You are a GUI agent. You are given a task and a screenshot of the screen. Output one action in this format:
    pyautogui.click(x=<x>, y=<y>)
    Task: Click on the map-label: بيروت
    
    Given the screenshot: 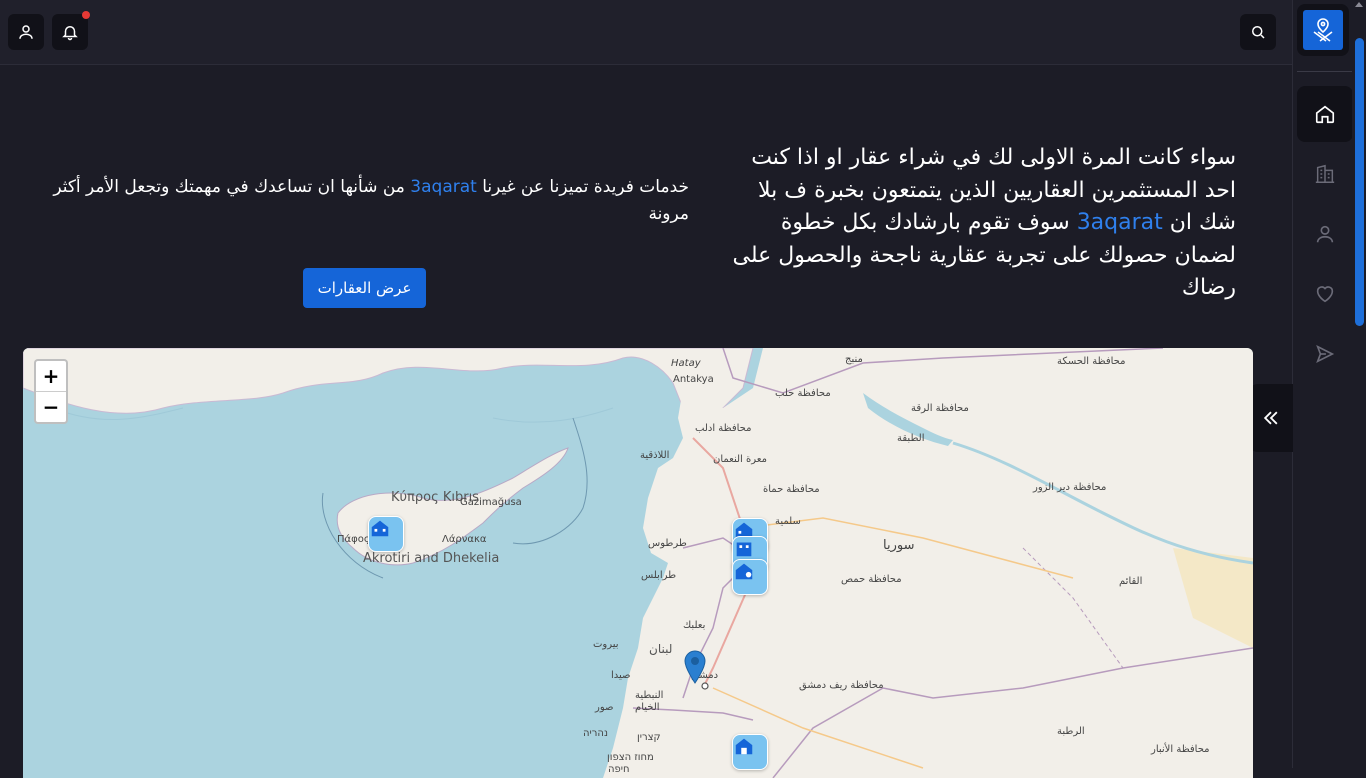 What is the action you would take?
    pyautogui.click(x=606, y=644)
    